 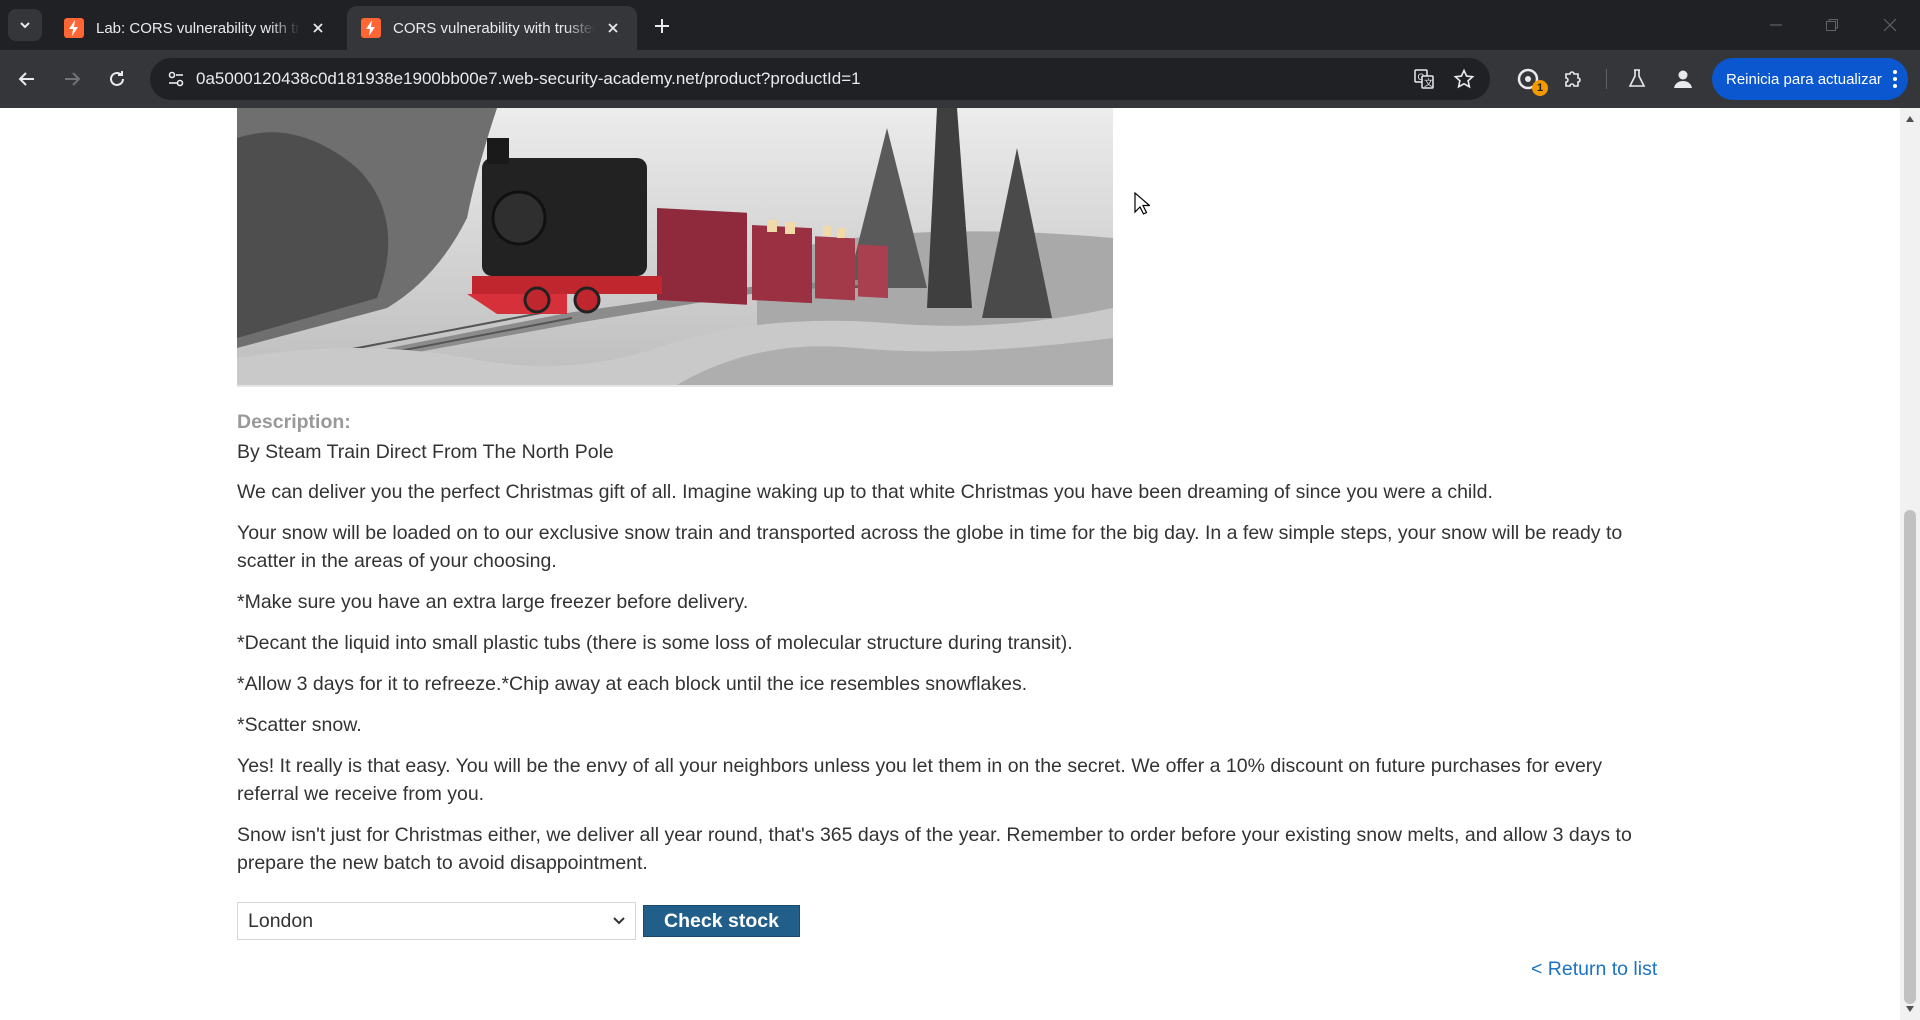 I want to click on reload-button, so click(x=117, y=79).